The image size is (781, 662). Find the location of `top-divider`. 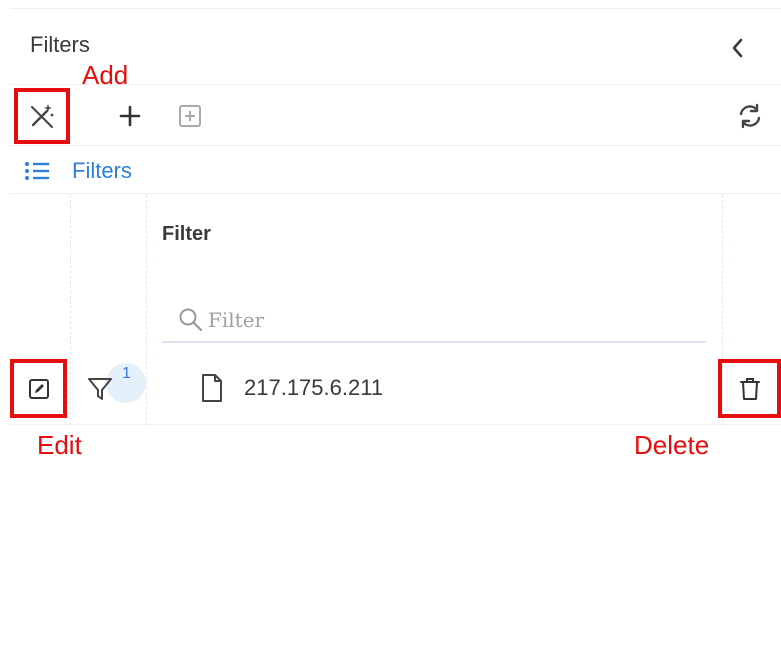

top-divider is located at coordinates (395, 8).